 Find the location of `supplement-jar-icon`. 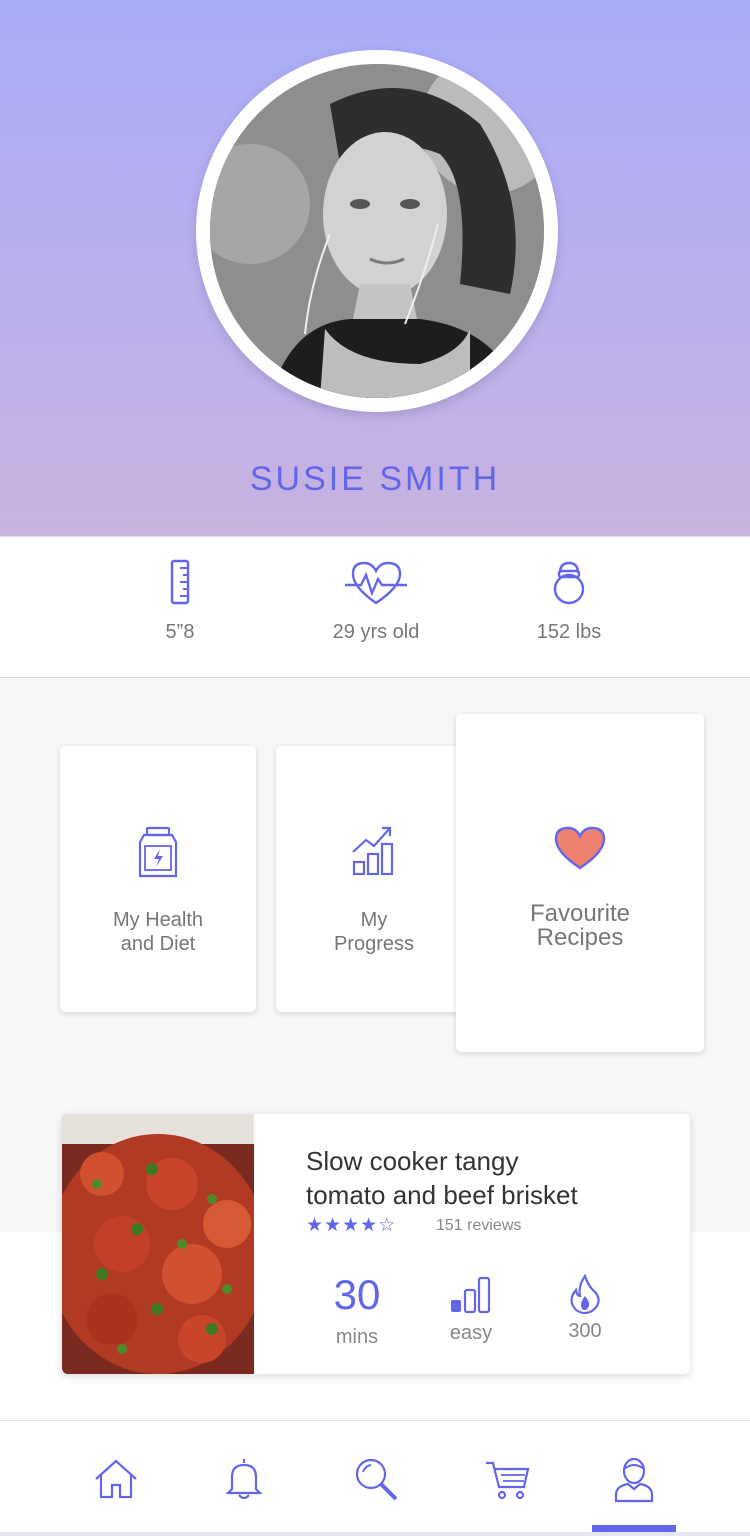

supplement-jar-icon is located at coordinates (158, 852).